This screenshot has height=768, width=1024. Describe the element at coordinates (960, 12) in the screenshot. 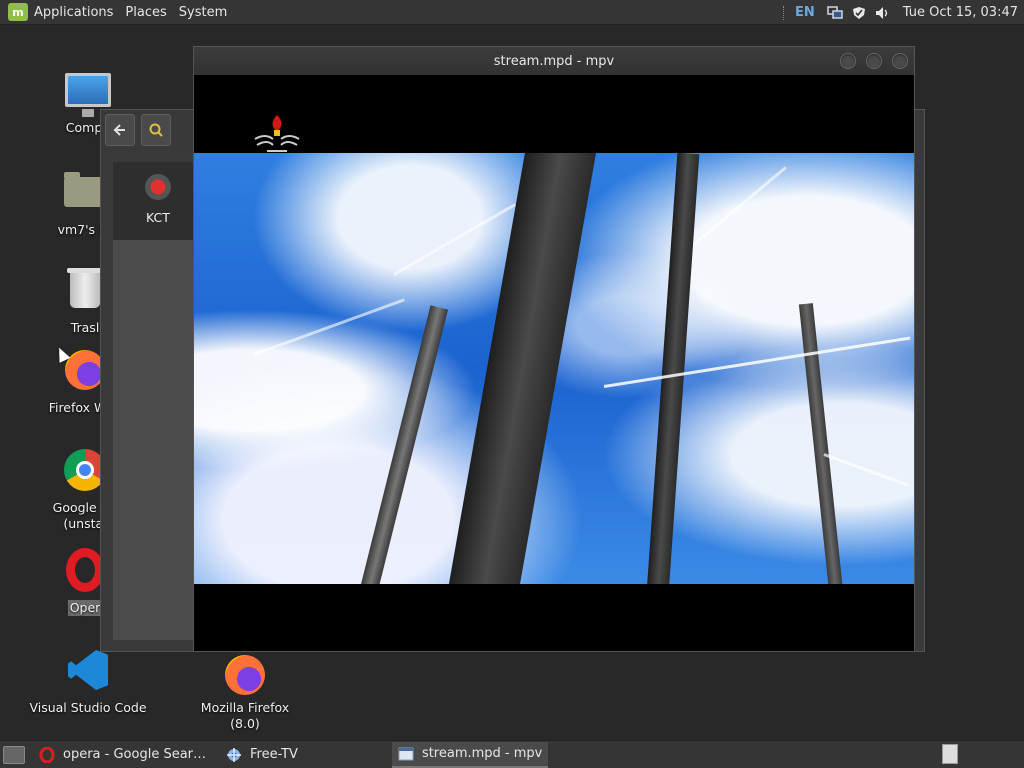

I see `clock: Tue Oct 15, 03:47` at that location.